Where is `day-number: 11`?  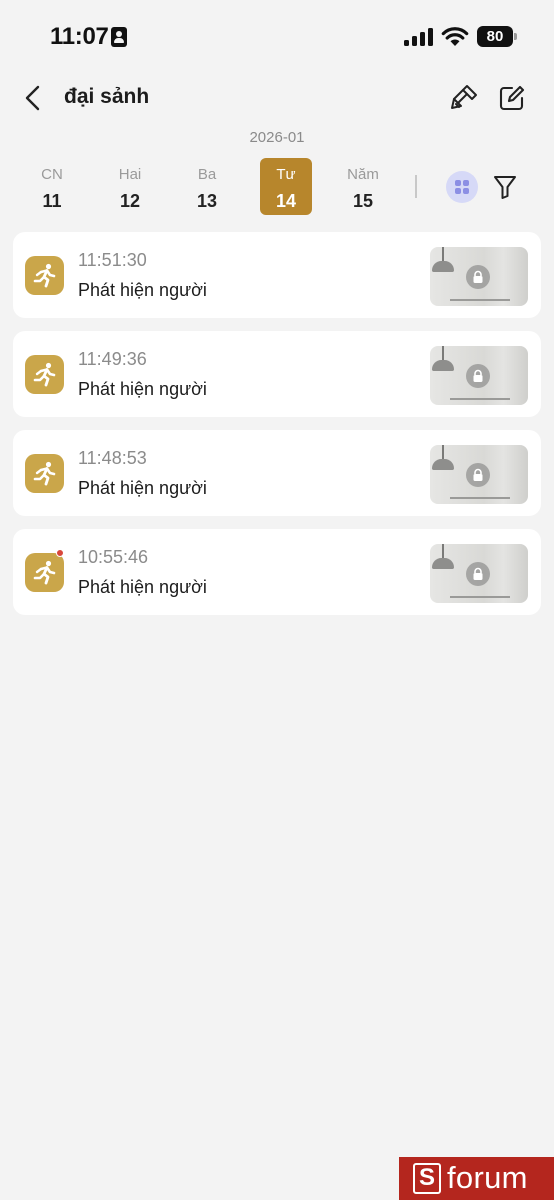 day-number: 11 is located at coordinates (52, 201).